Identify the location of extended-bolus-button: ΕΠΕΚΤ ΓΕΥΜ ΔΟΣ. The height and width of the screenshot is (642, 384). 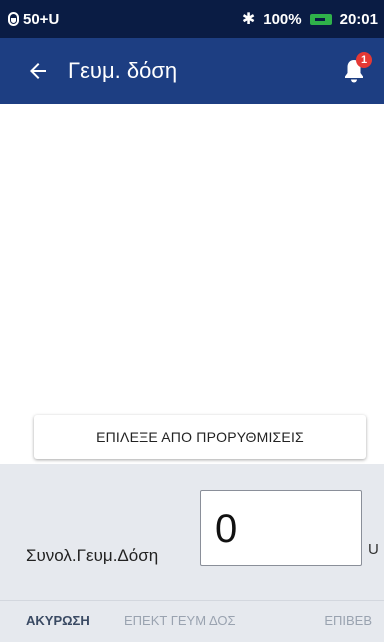
(180, 620).